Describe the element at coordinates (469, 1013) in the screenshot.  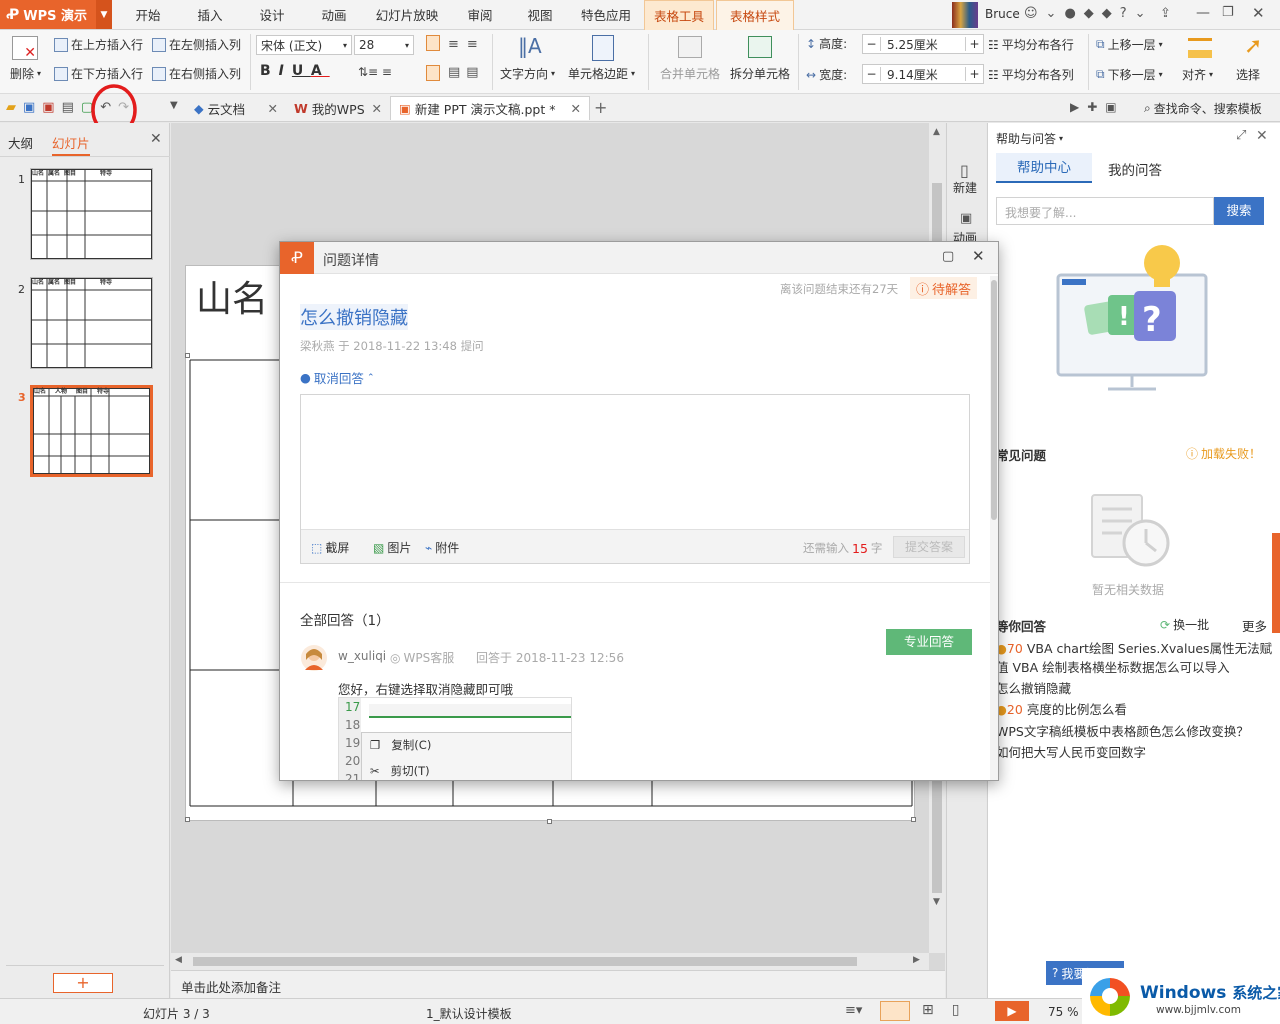
I see `template-name: 1_默认设计模板` at that location.